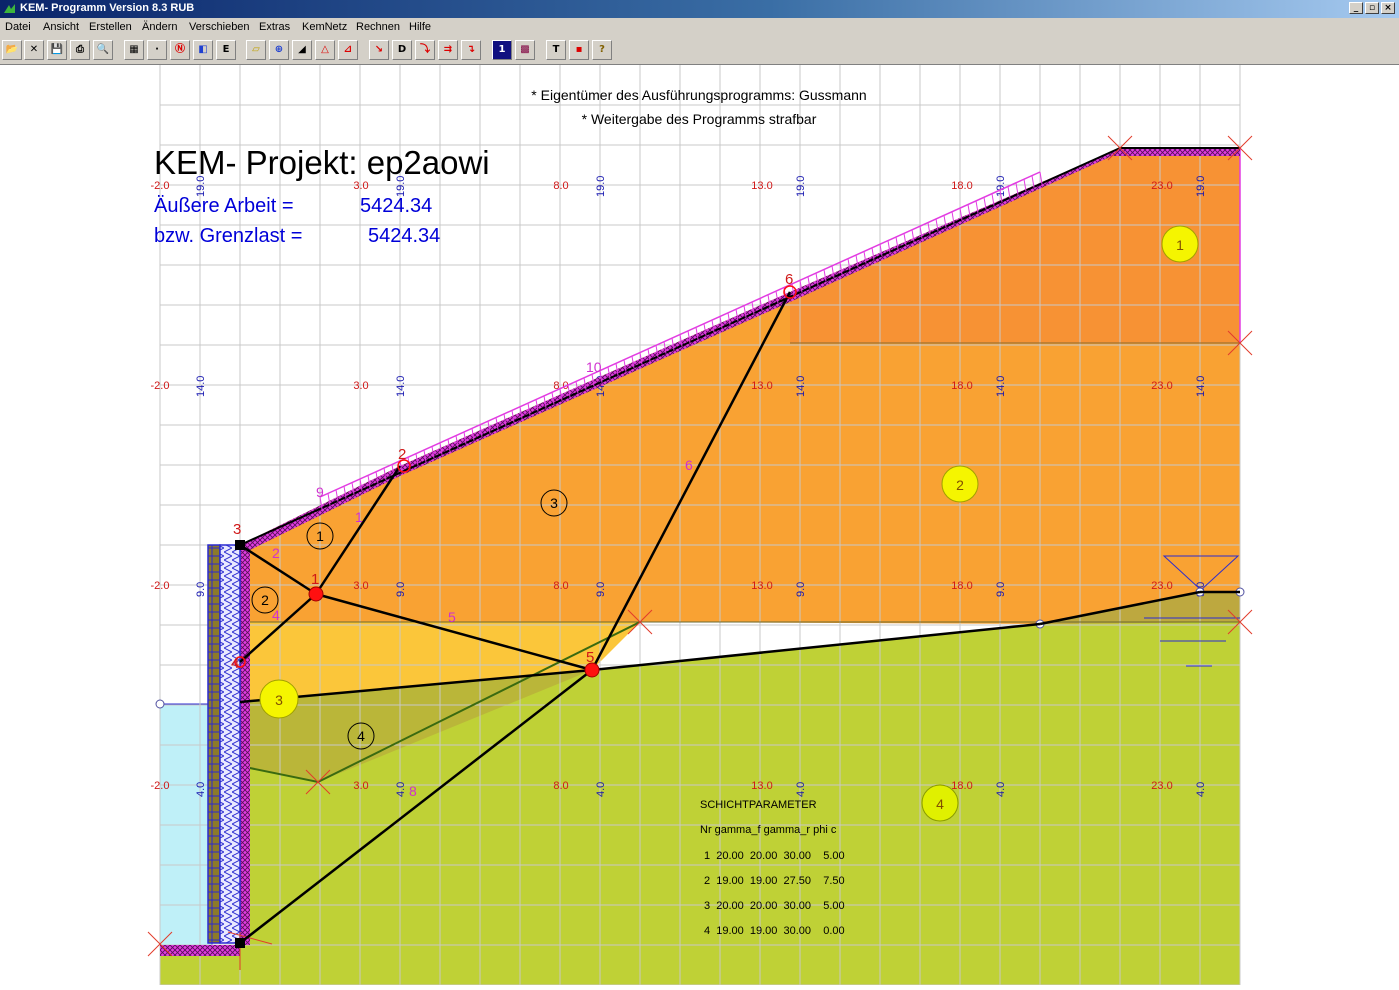  What do you see at coordinates (758, 805) in the screenshot?
I see `table-title: SCHICHTPARAMETER` at bounding box center [758, 805].